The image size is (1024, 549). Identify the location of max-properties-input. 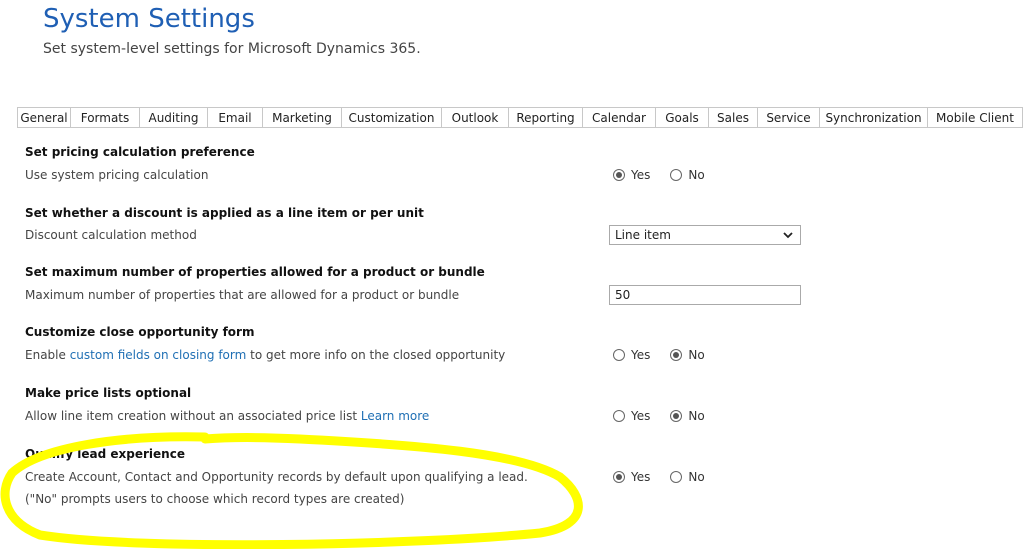
(705, 295).